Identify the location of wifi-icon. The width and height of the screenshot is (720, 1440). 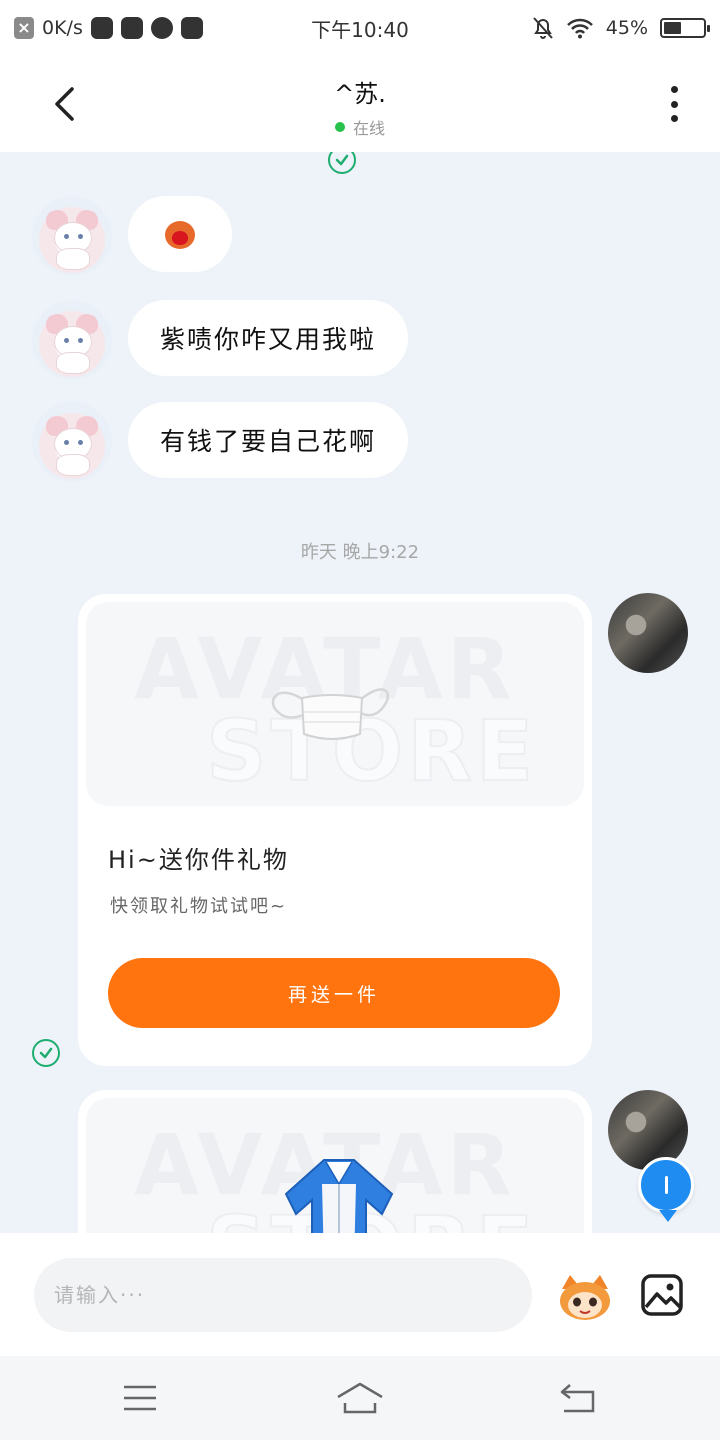
(579, 28).